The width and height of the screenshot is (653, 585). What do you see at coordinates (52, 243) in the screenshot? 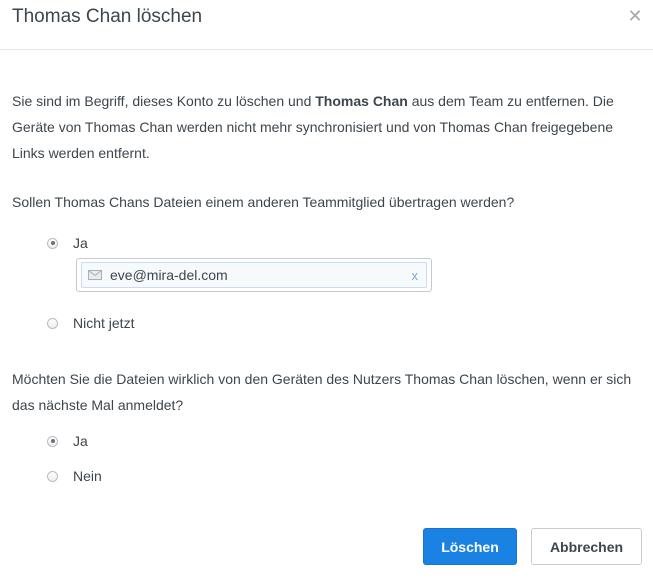
I see `transfer-yes-radio` at bounding box center [52, 243].